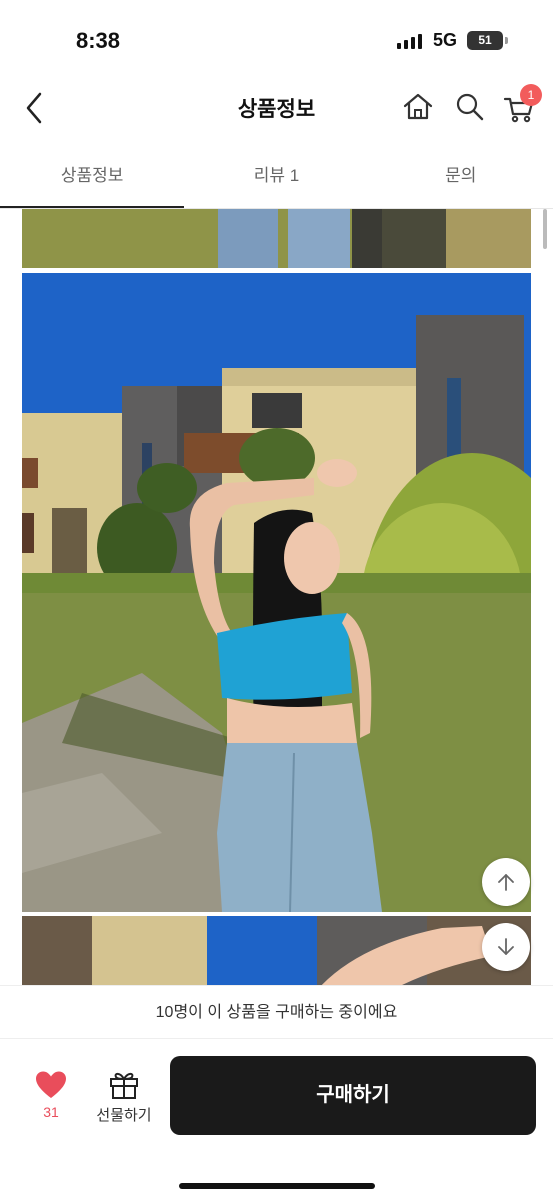 The image size is (553, 1200). Describe the element at coordinates (531, 95) in the screenshot. I see `cart-count-badge: 1` at that location.